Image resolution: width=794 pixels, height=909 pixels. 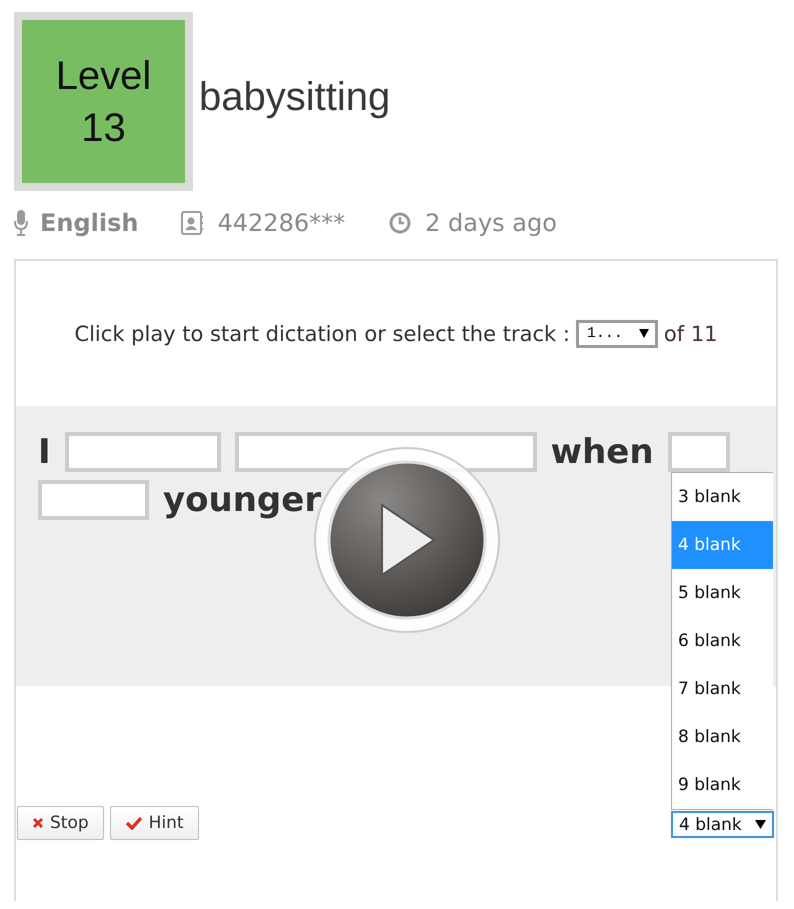 What do you see at coordinates (60, 823) in the screenshot?
I see `stop-button: Stop` at bounding box center [60, 823].